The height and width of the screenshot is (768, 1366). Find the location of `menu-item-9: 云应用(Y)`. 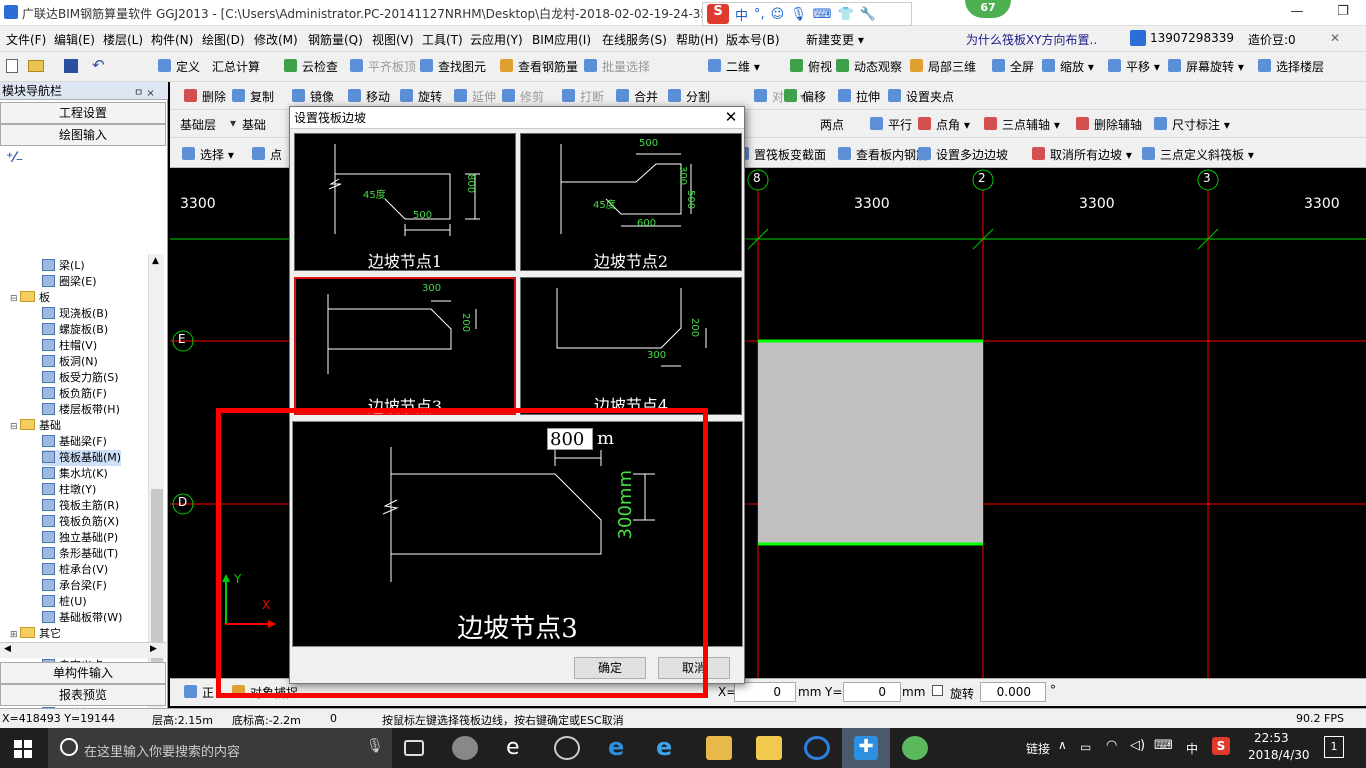

menu-item-9: 云应用(Y) is located at coordinates (496, 39).